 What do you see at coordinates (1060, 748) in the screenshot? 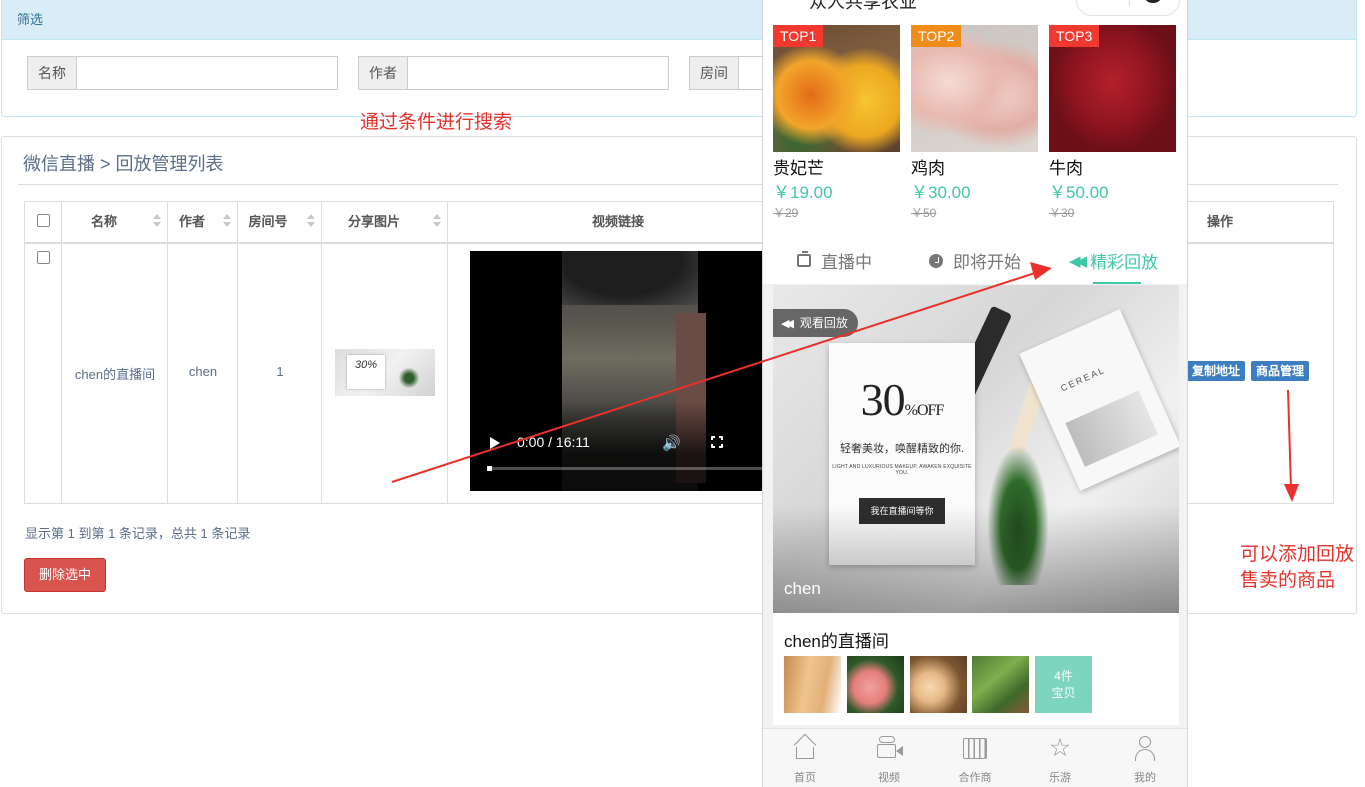
I see `star-icon: ☆` at bounding box center [1060, 748].